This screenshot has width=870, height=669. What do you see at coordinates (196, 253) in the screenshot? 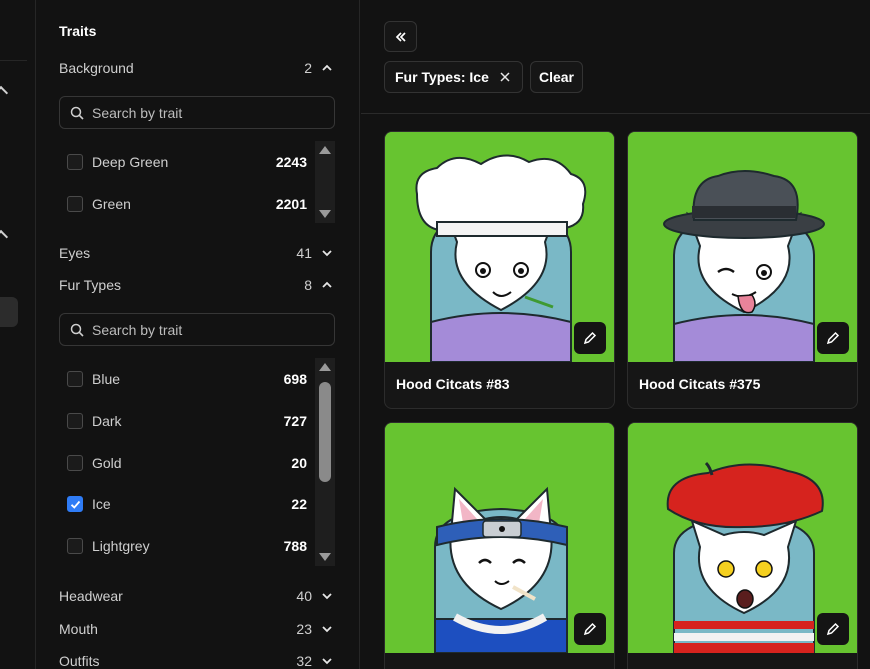
I see `trait-section-eyes: Eyes 41` at bounding box center [196, 253].